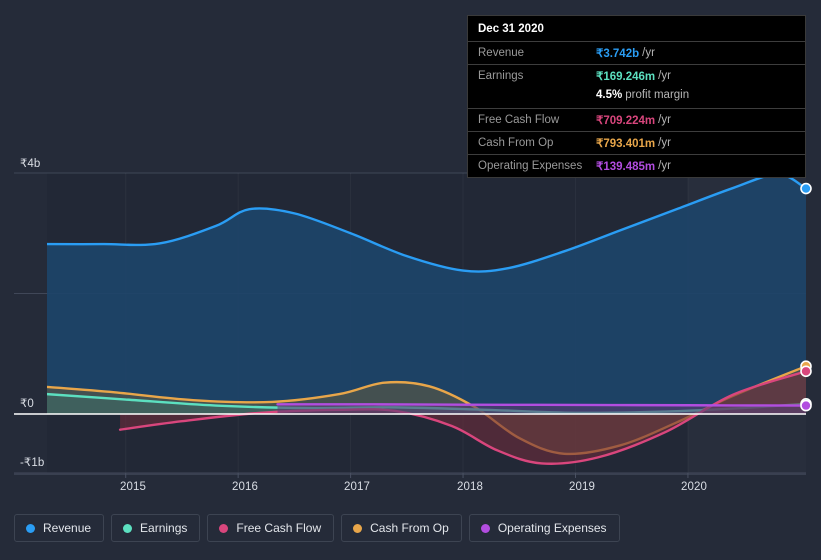  Describe the element at coordinates (279, 528) in the screenshot. I see `legend-label-free-cash-flow: Free Cash Flow` at that location.